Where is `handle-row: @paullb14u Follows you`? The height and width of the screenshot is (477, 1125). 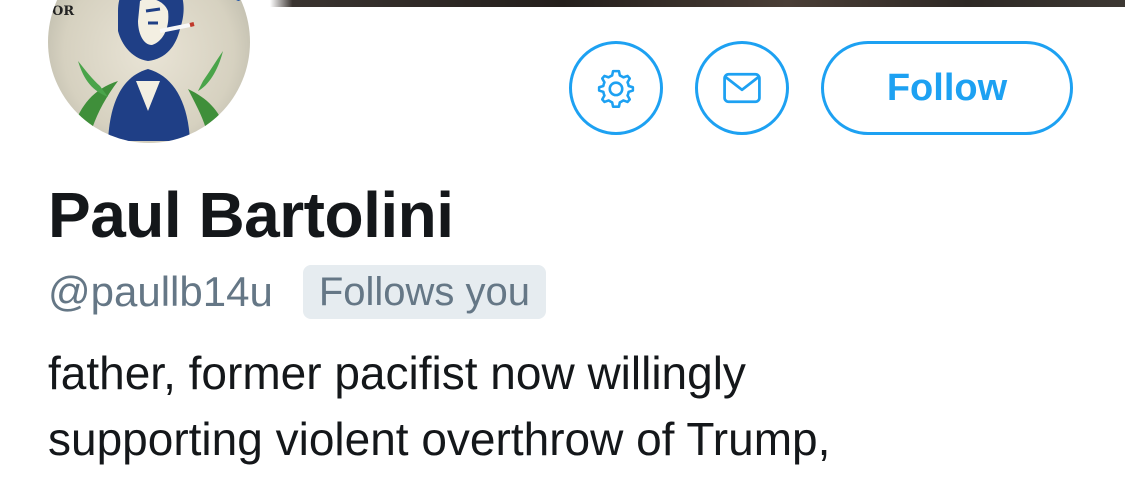
handle-row: @paullb14u Follows you is located at coordinates (297, 292).